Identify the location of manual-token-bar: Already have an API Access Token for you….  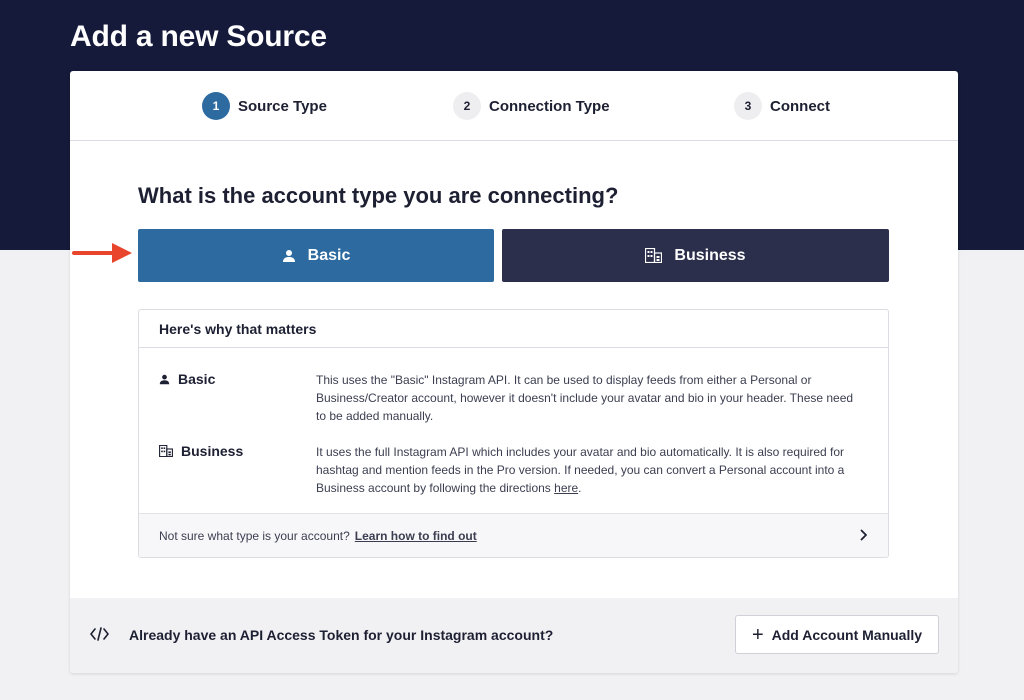
(514, 635).